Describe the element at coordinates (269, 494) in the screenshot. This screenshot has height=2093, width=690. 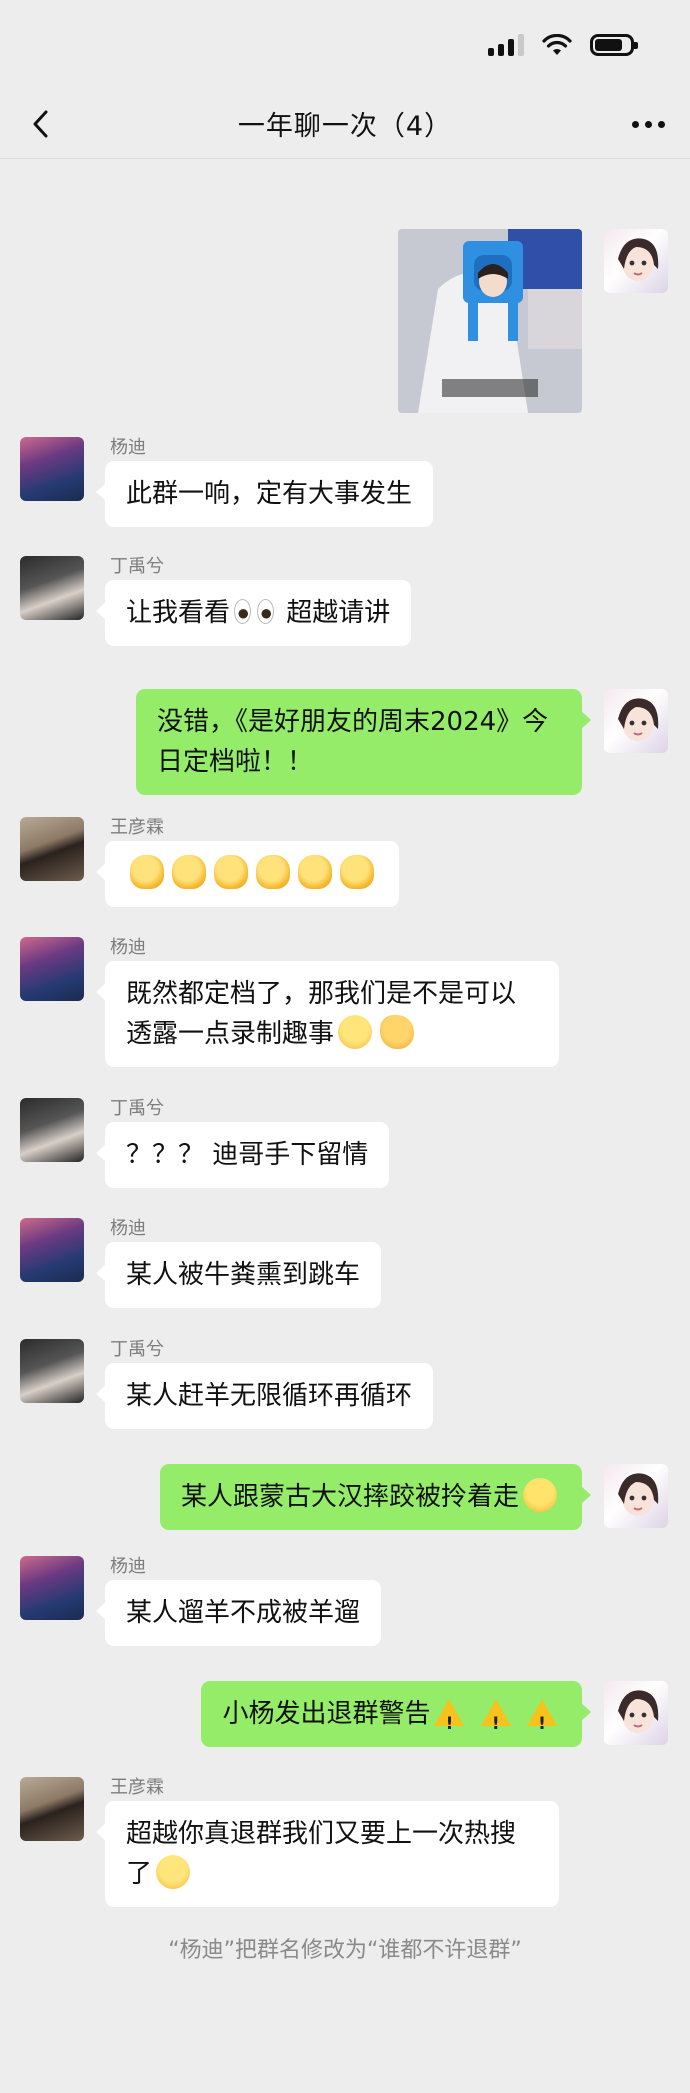
I see `message-text: 此群一响，定有大事发生` at that location.